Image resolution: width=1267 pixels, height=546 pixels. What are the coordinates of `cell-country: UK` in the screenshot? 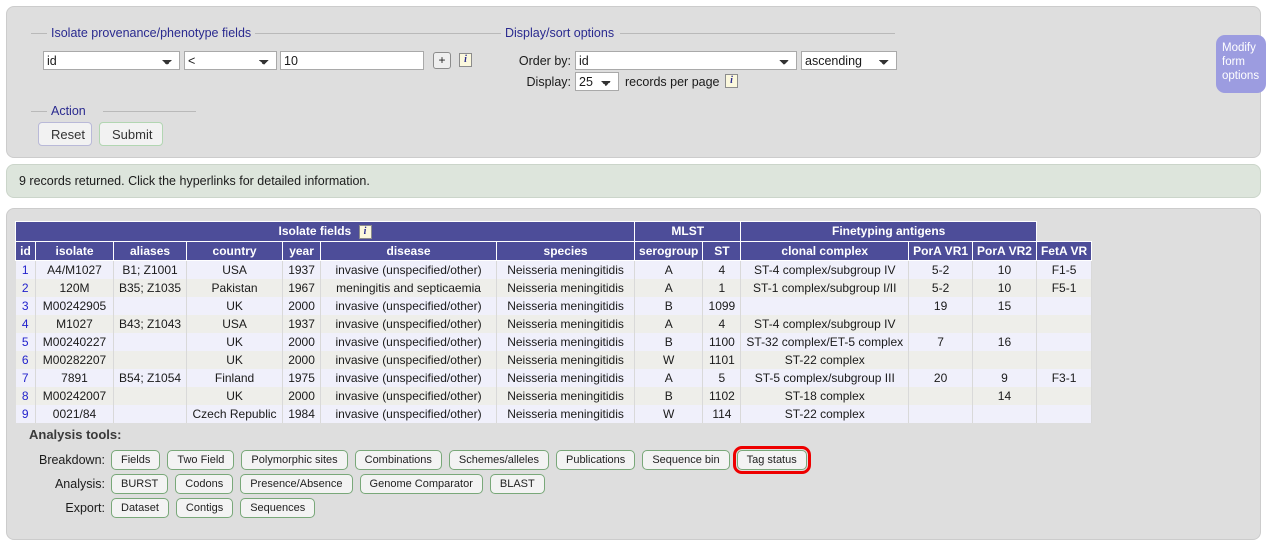 It's located at (235, 359).